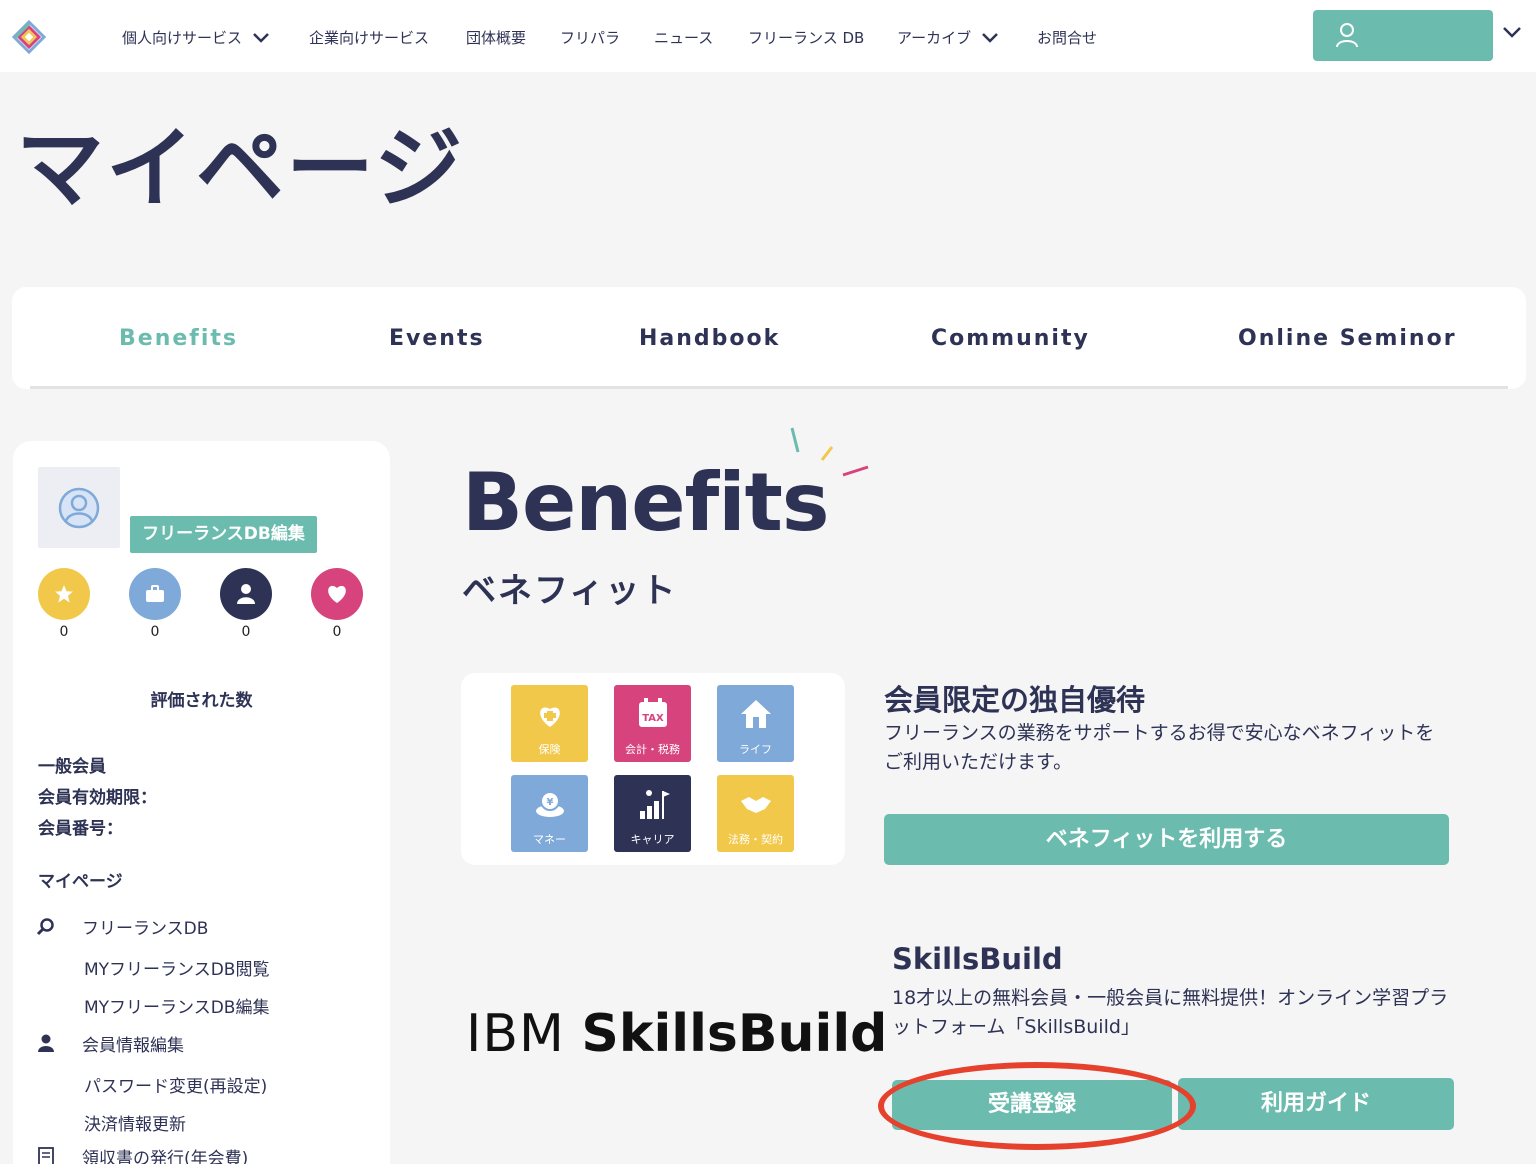 This screenshot has width=1536, height=1164. Describe the element at coordinates (145, 926) in the screenshot. I see `sidebar-link-freelance-db: フリーランスDB` at that location.